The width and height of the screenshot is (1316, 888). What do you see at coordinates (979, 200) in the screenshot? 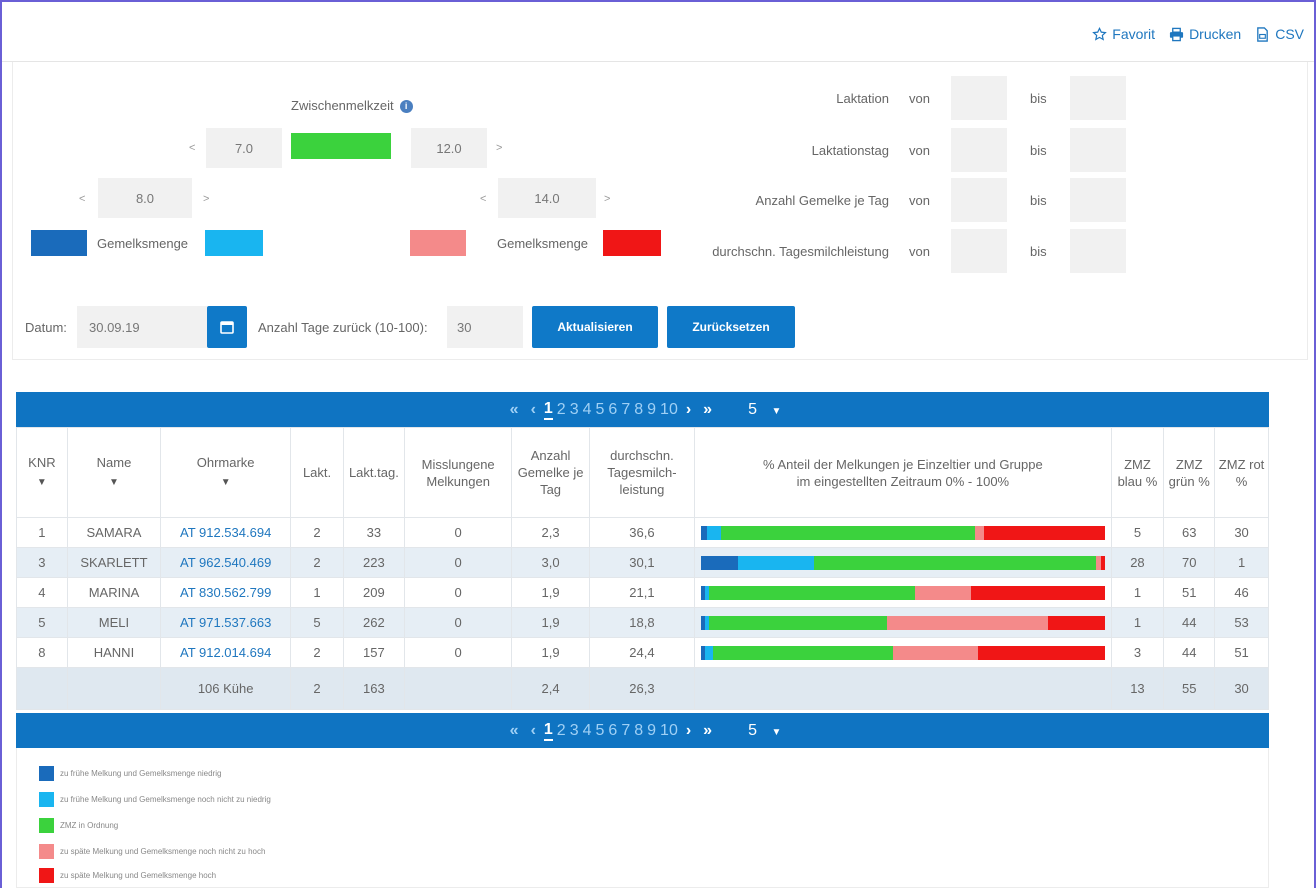
I see `anzahl-gemelke-von-input` at bounding box center [979, 200].